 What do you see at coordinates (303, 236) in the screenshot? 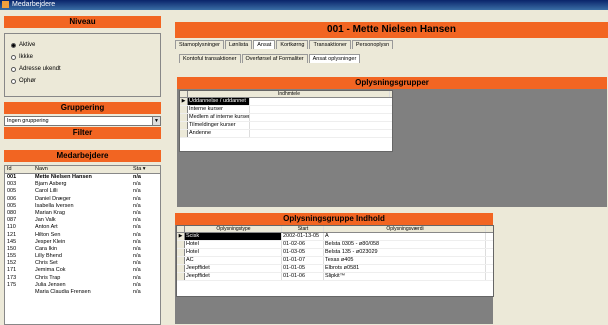
I see `cell-start: 2002-01-13-05` at bounding box center [303, 236].